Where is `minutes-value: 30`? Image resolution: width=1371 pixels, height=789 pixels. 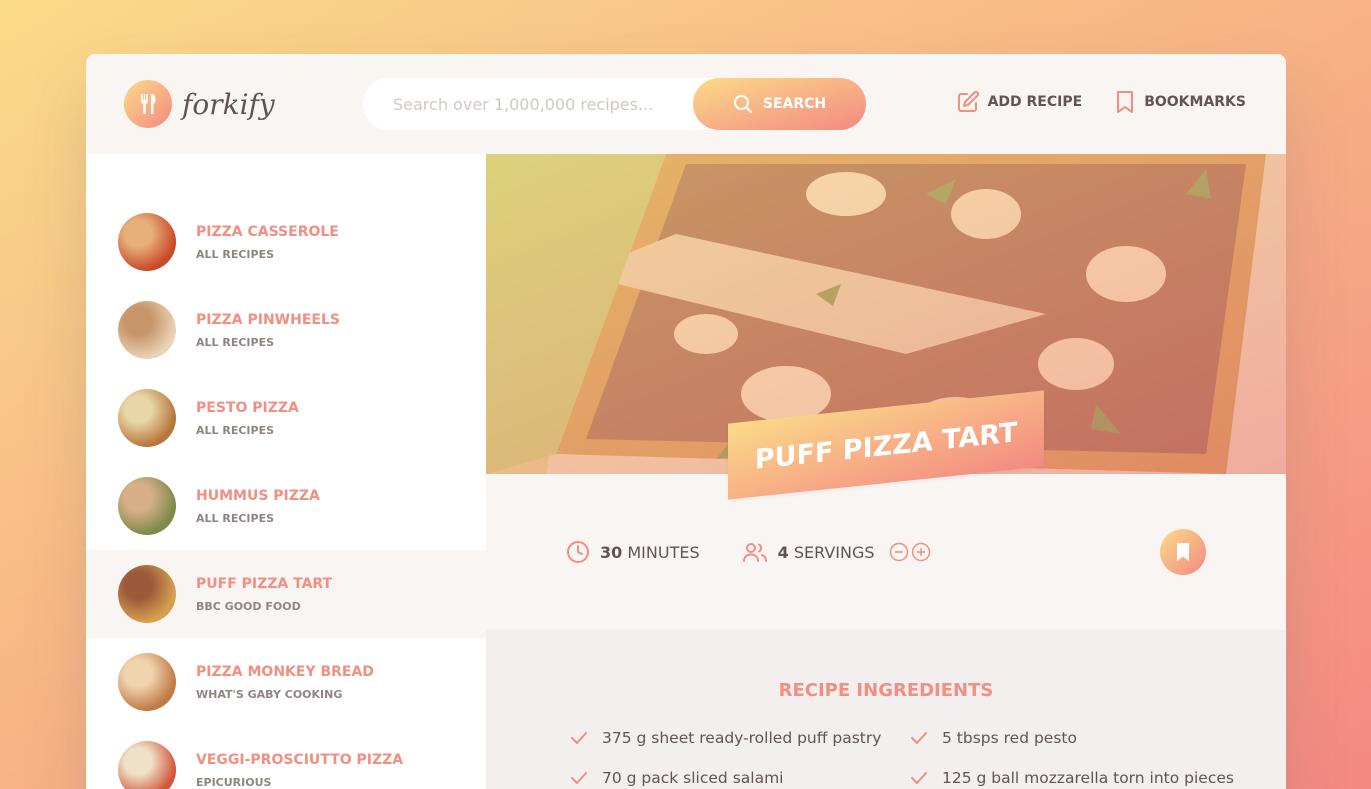 minutes-value: 30 is located at coordinates (611, 552).